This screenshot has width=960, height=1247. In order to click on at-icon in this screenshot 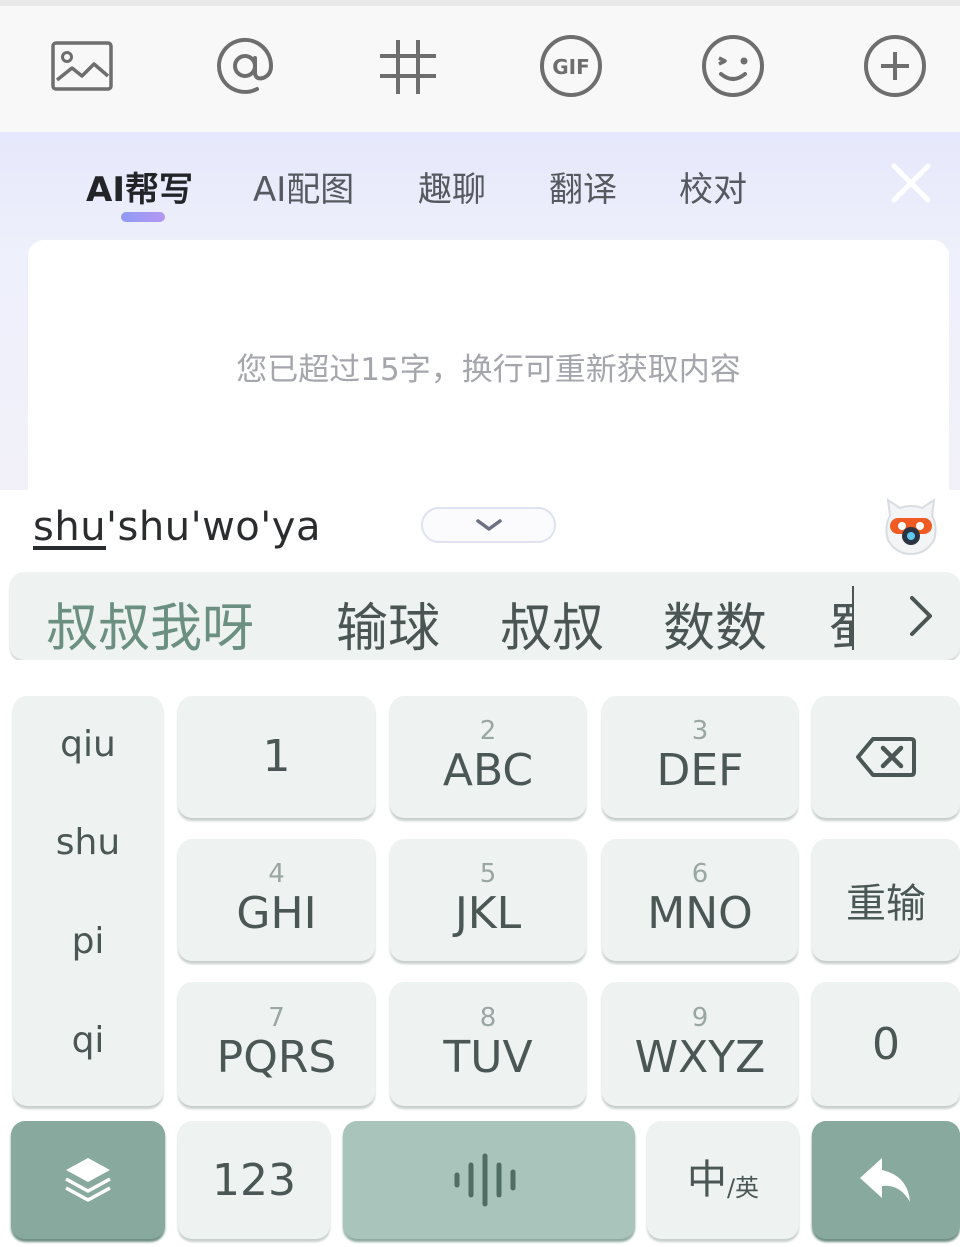, I will do `click(245, 65)`.